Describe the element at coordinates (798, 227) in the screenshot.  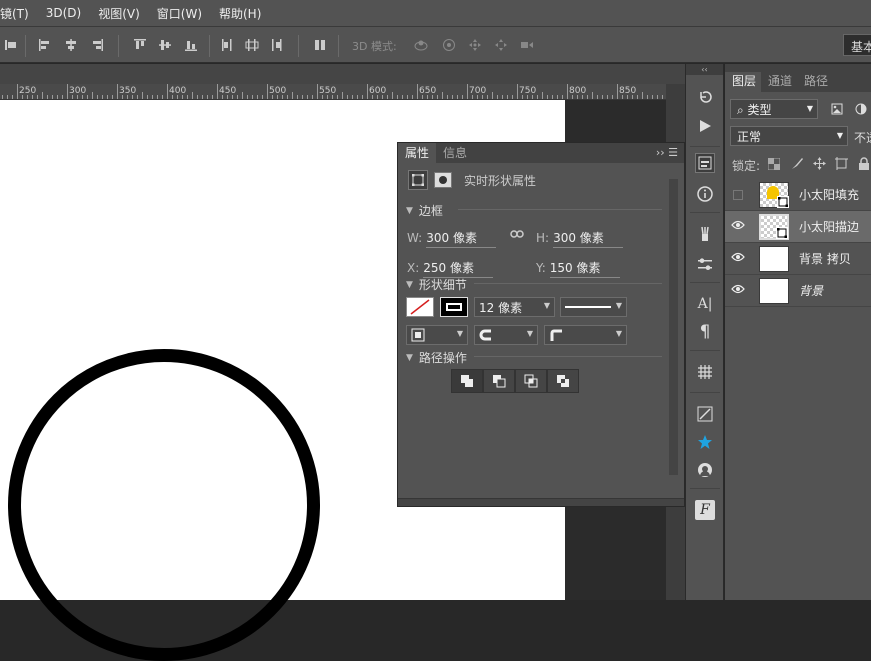
I see `layer-row-selected: 小太阳描边` at that location.